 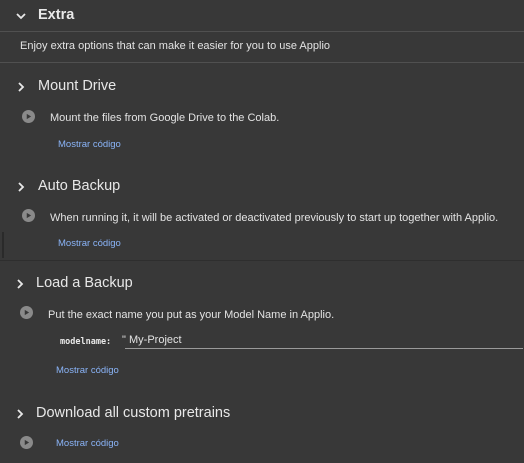 What do you see at coordinates (89, 243) in the screenshot?
I see `auto-backup-show-code-link: Mostrar código` at bounding box center [89, 243].